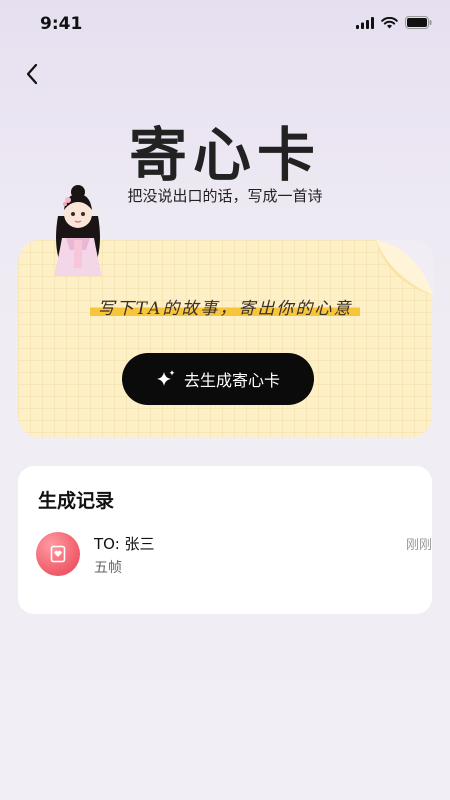  I want to click on record-avatar, so click(58, 554).